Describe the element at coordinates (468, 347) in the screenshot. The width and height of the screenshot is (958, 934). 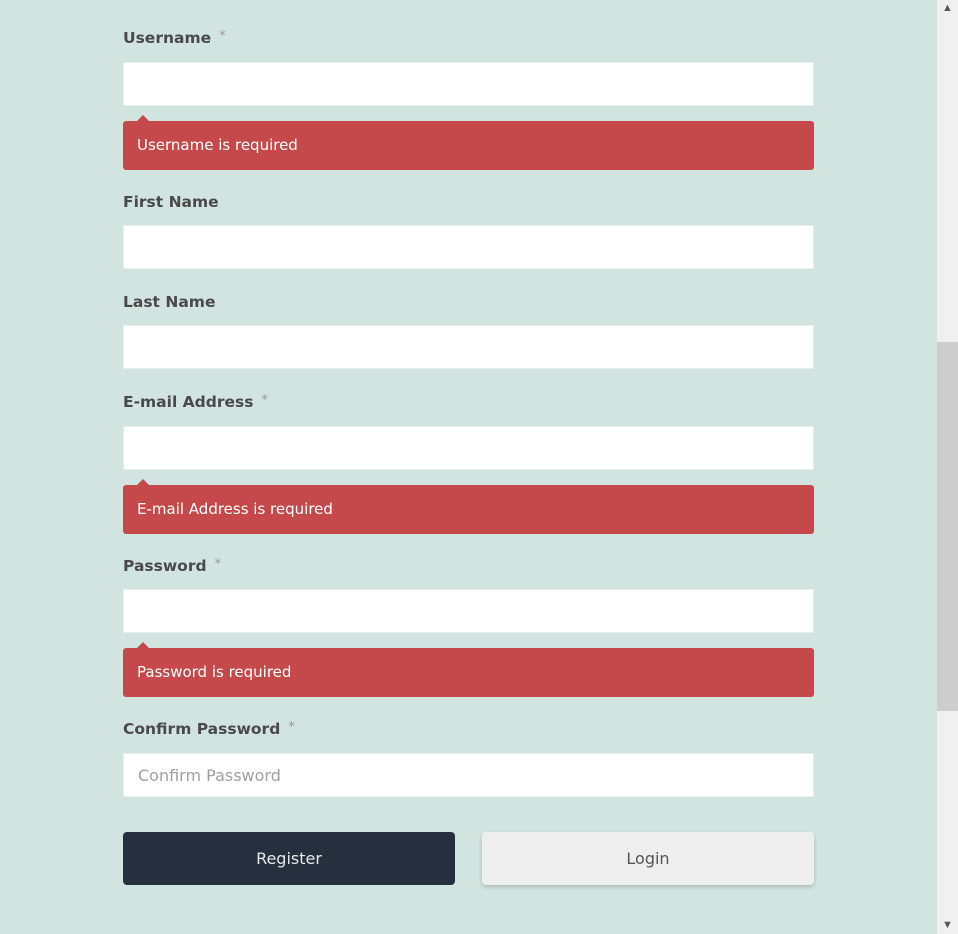
I see `last-name-input` at that location.